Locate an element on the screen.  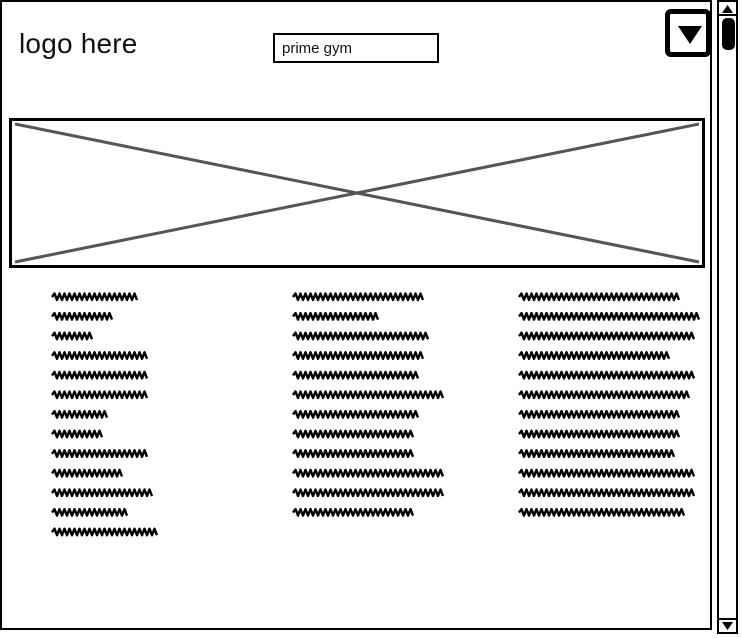
dropdown-triangle-icon is located at coordinates (690, 35).